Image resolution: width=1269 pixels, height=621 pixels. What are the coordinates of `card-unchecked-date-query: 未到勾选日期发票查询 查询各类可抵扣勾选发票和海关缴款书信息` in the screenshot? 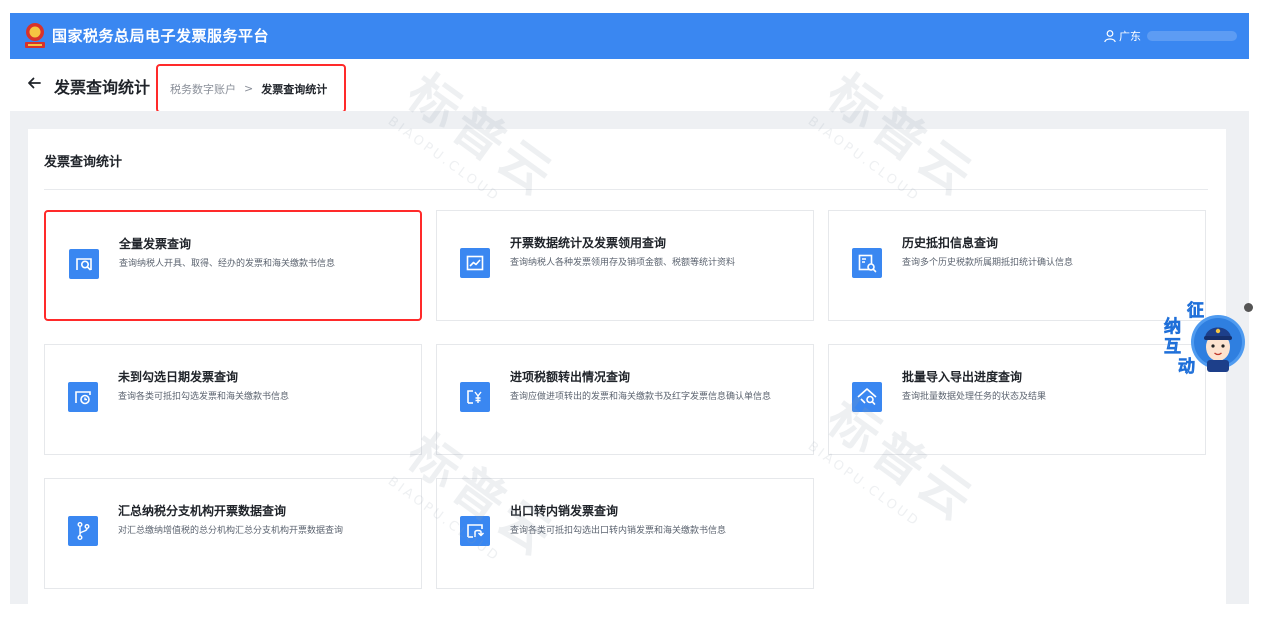 It's located at (233, 399).